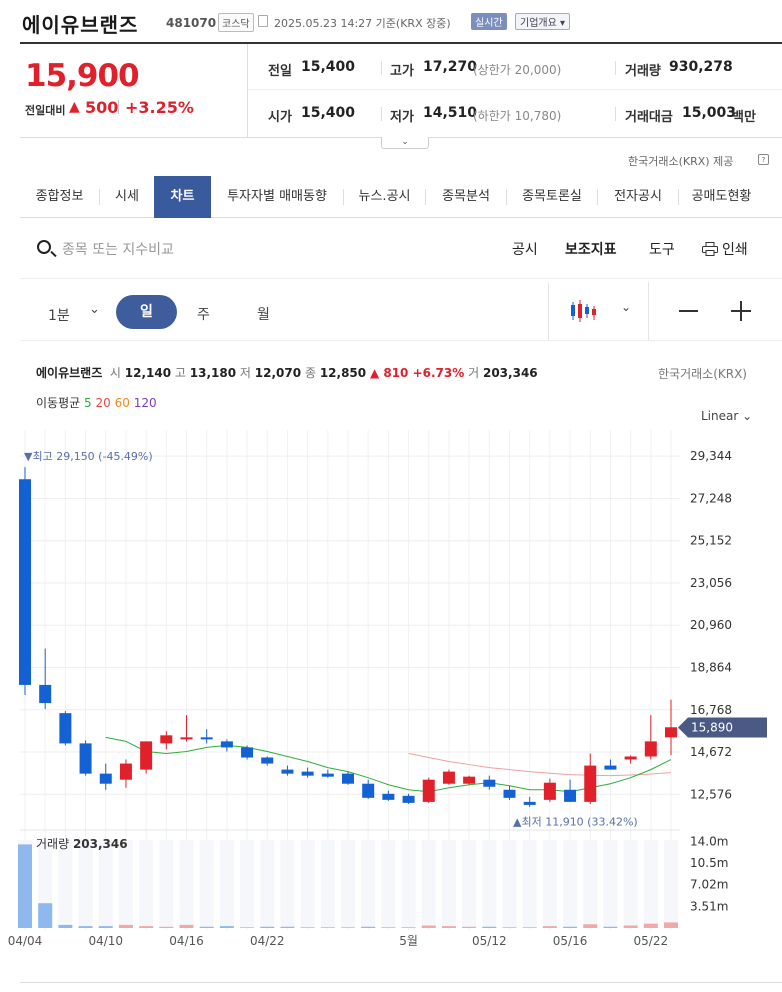 The width and height of the screenshot is (782, 992). What do you see at coordinates (186, 941) in the screenshot?
I see `x-tick-label: 04/16` at bounding box center [186, 941].